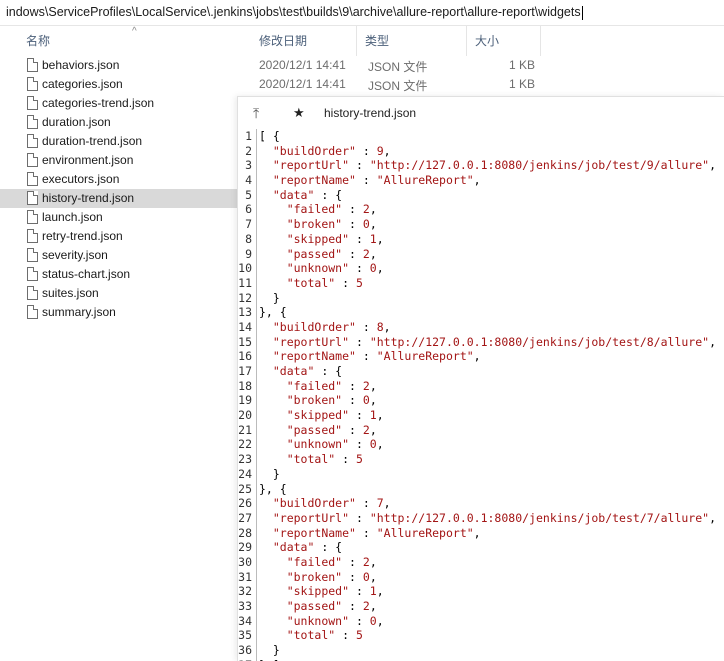  I want to click on code-line: 33 "passed" : 2,, so click(481, 606).